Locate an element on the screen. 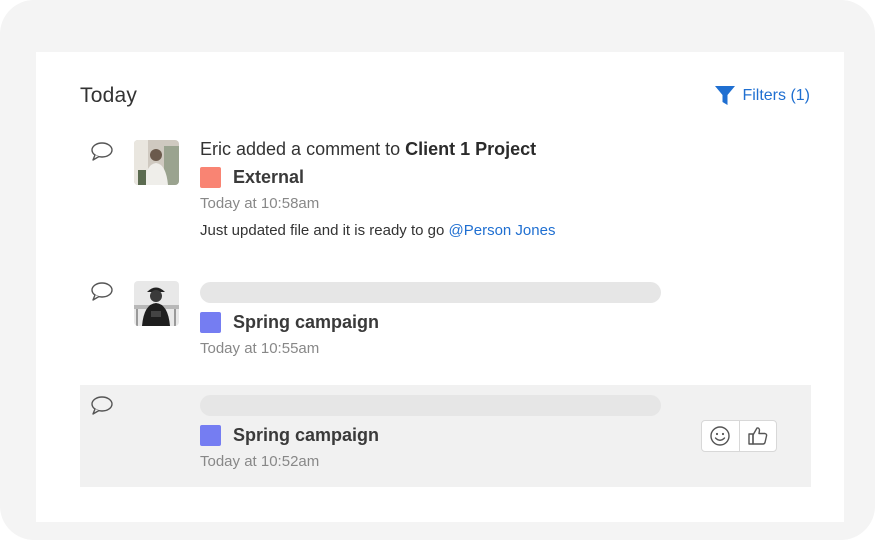 This screenshot has width=875, height=540. filters-label: Filters (1) is located at coordinates (776, 95).